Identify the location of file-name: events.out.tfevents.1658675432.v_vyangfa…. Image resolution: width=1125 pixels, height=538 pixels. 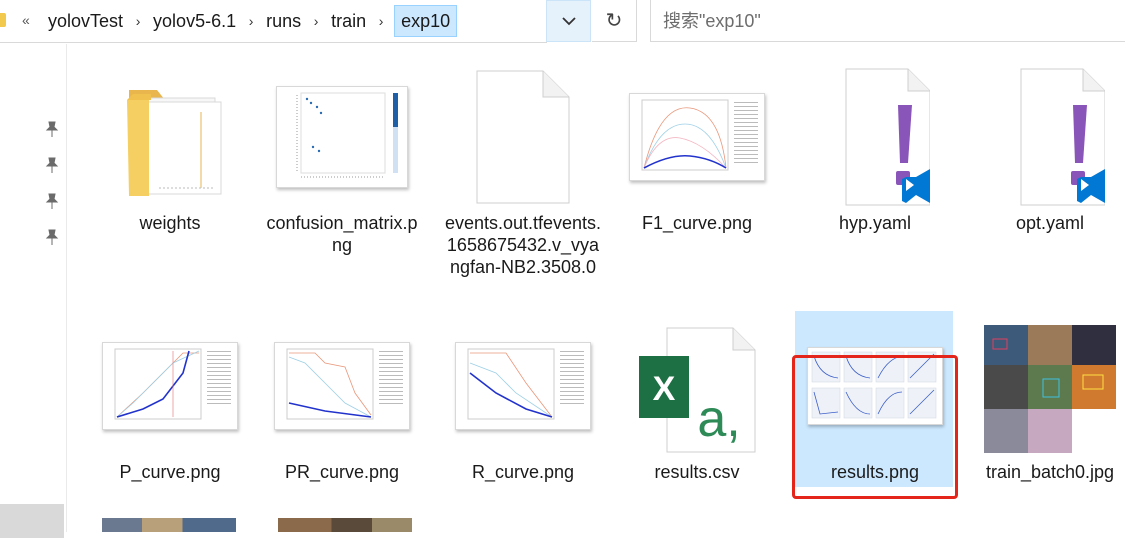
(523, 245).